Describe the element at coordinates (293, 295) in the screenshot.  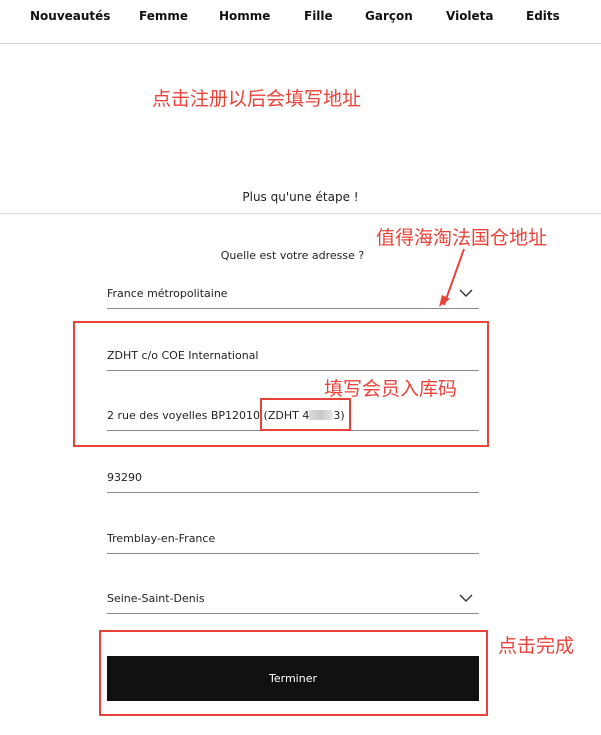
I see `country-select: France métropolitaine` at that location.